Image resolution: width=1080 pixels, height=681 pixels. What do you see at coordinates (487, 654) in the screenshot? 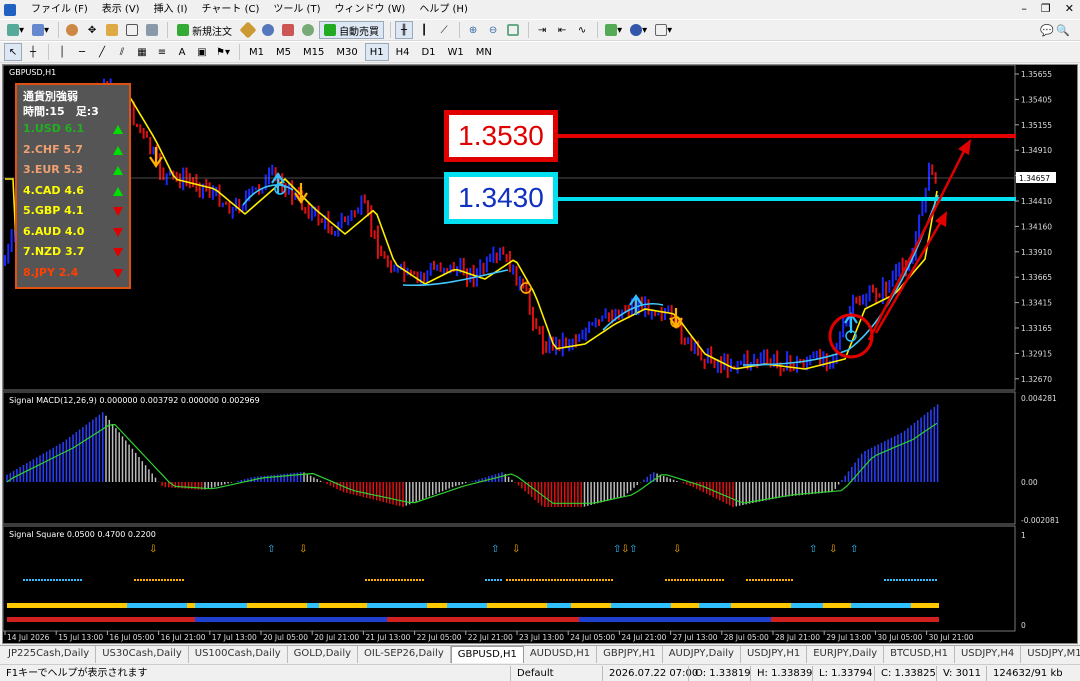
I see `chart-tab: GBPUSD,H1` at bounding box center [487, 654].